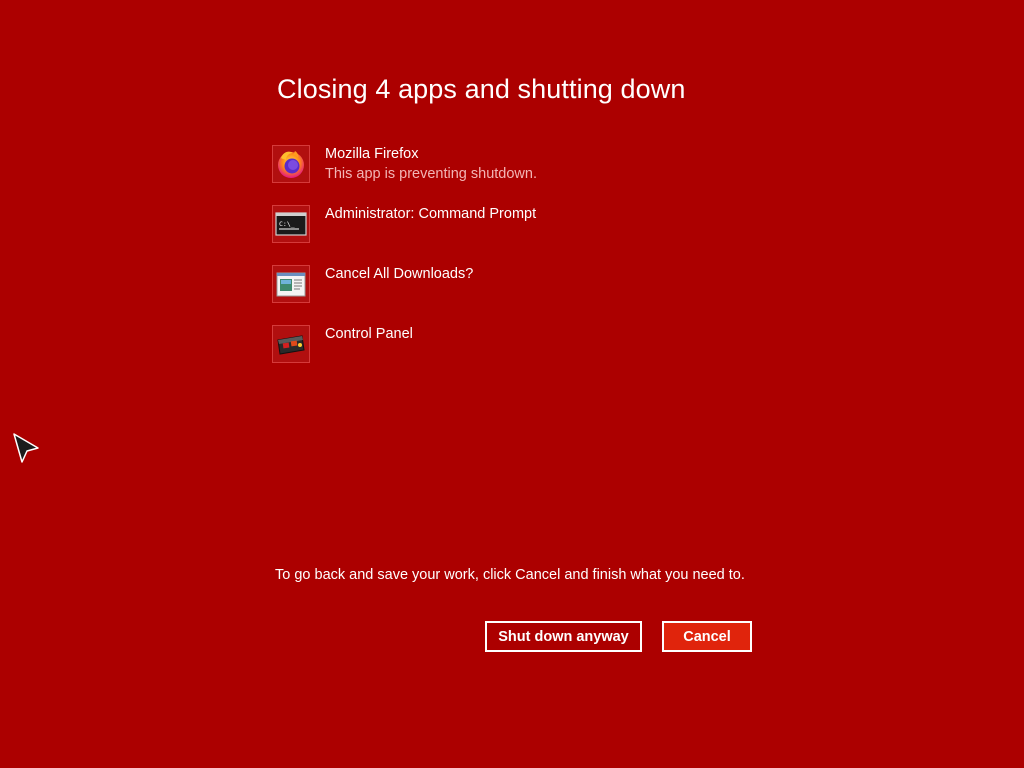  What do you see at coordinates (532, 285) in the screenshot?
I see `list-item-downloads: Cancel All Downloads?` at bounding box center [532, 285].